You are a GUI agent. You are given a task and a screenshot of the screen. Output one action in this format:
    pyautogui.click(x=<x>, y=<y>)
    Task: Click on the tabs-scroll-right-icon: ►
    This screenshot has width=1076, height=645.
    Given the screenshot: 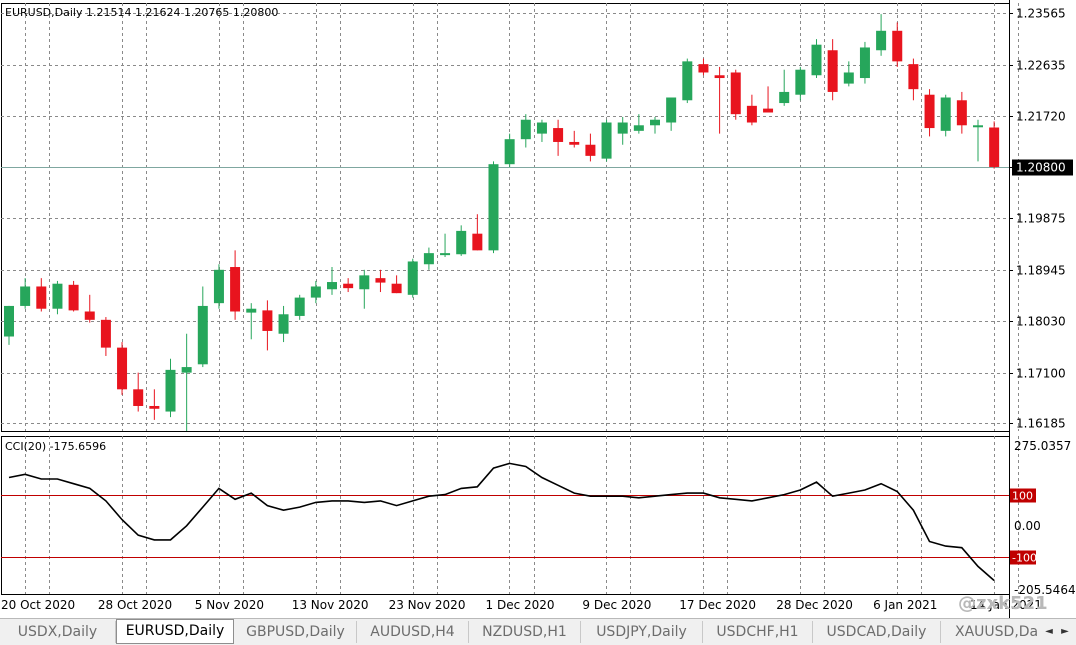 What is the action you would take?
    pyautogui.click(x=1065, y=632)
    